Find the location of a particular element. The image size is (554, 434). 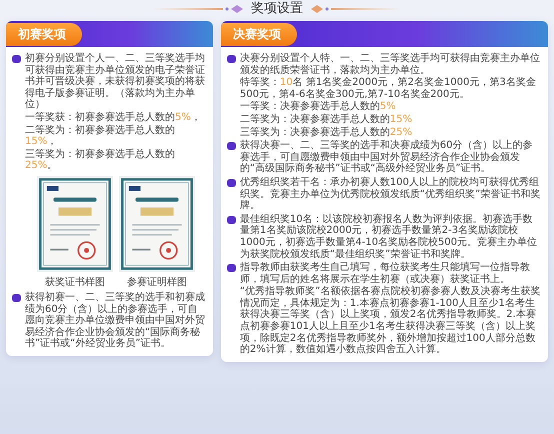

card-title: 初赛奖项 is located at coordinates (44, 34).